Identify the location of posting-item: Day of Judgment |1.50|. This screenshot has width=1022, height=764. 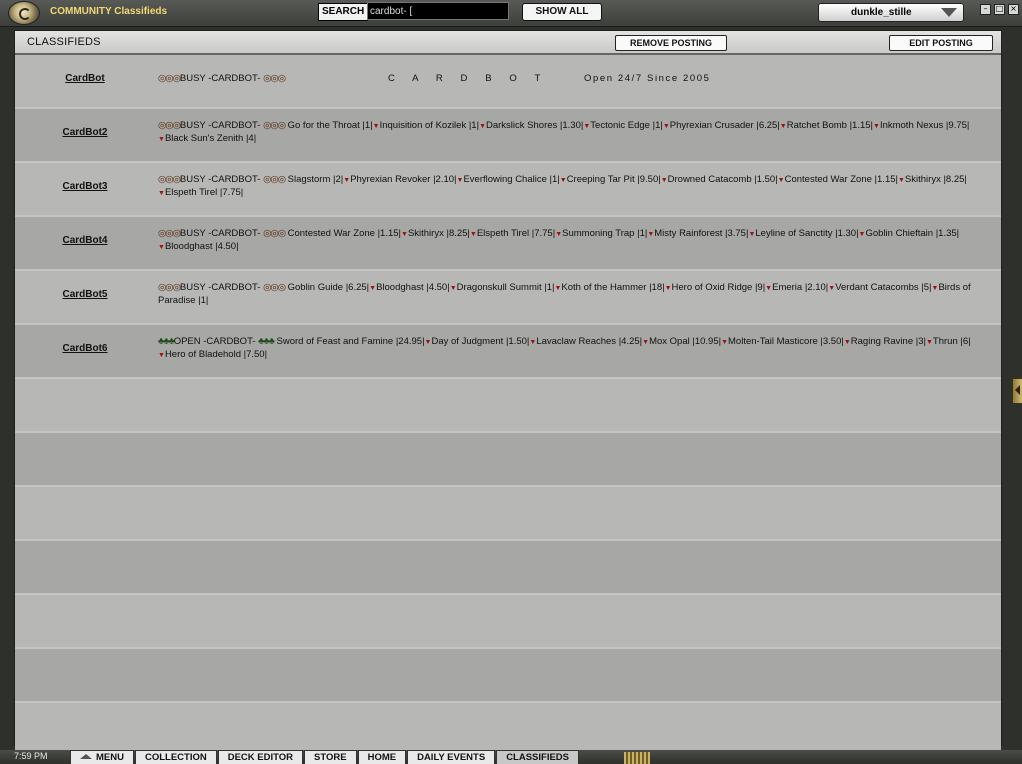
(480, 341).